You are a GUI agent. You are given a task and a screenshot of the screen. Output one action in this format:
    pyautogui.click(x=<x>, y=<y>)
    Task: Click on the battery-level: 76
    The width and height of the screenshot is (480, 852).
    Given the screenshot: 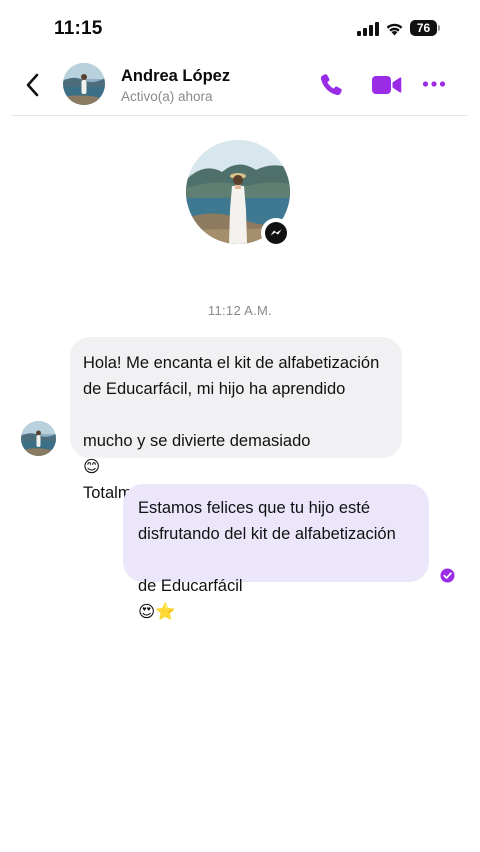 What is the action you would take?
    pyautogui.click(x=423, y=28)
    